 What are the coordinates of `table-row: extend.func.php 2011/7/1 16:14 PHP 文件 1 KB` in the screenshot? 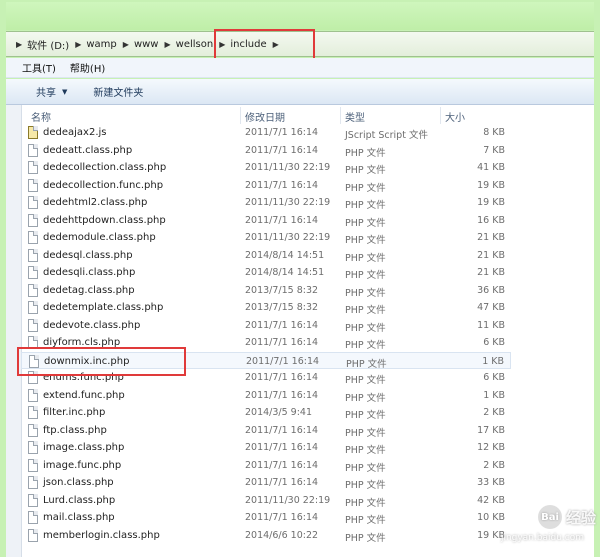 It's located at (266, 396).